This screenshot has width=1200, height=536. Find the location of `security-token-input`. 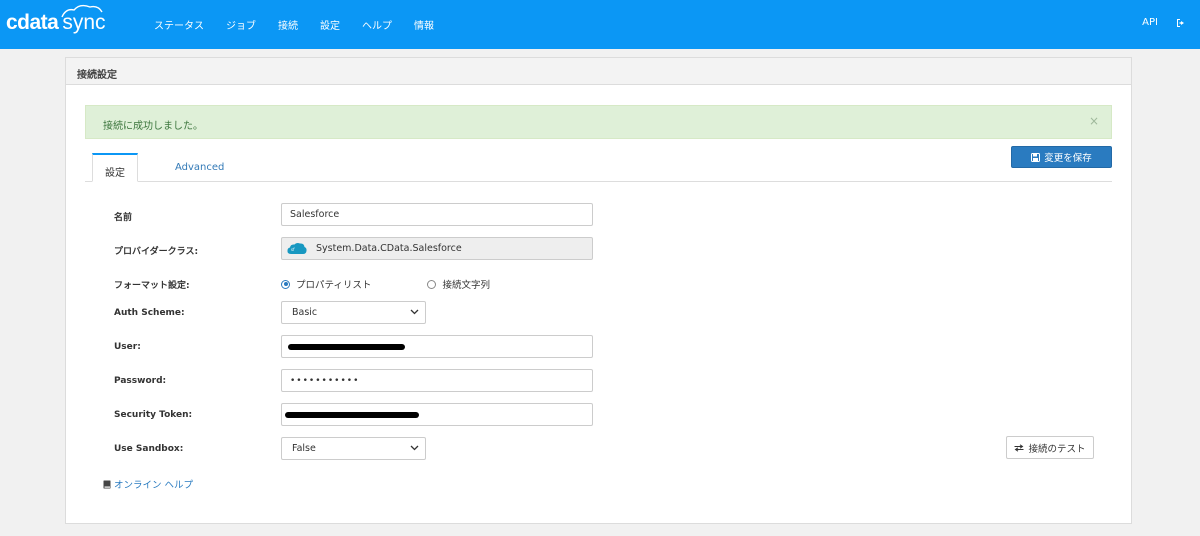

security-token-input is located at coordinates (437, 414).